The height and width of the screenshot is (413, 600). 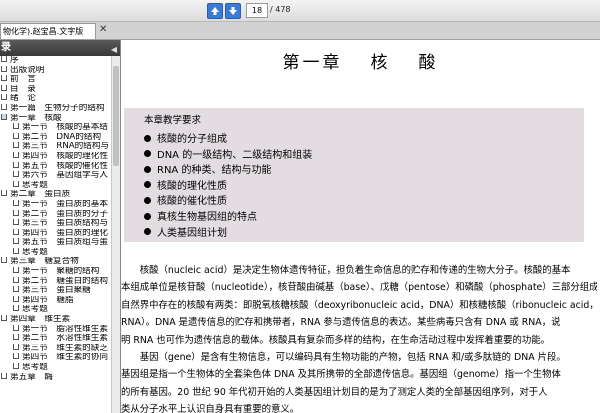 What do you see at coordinates (56, 377) in the screenshot?
I see `outline-item: 第五章 酶` at bounding box center [56, 377].